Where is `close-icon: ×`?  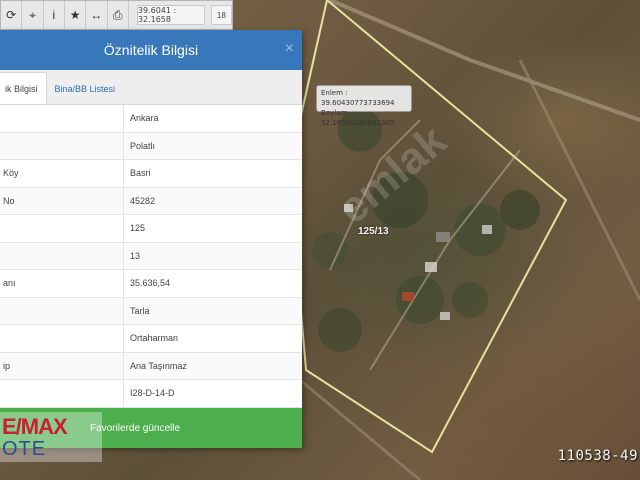
close-icon: × is located at coordinates (289, 49).